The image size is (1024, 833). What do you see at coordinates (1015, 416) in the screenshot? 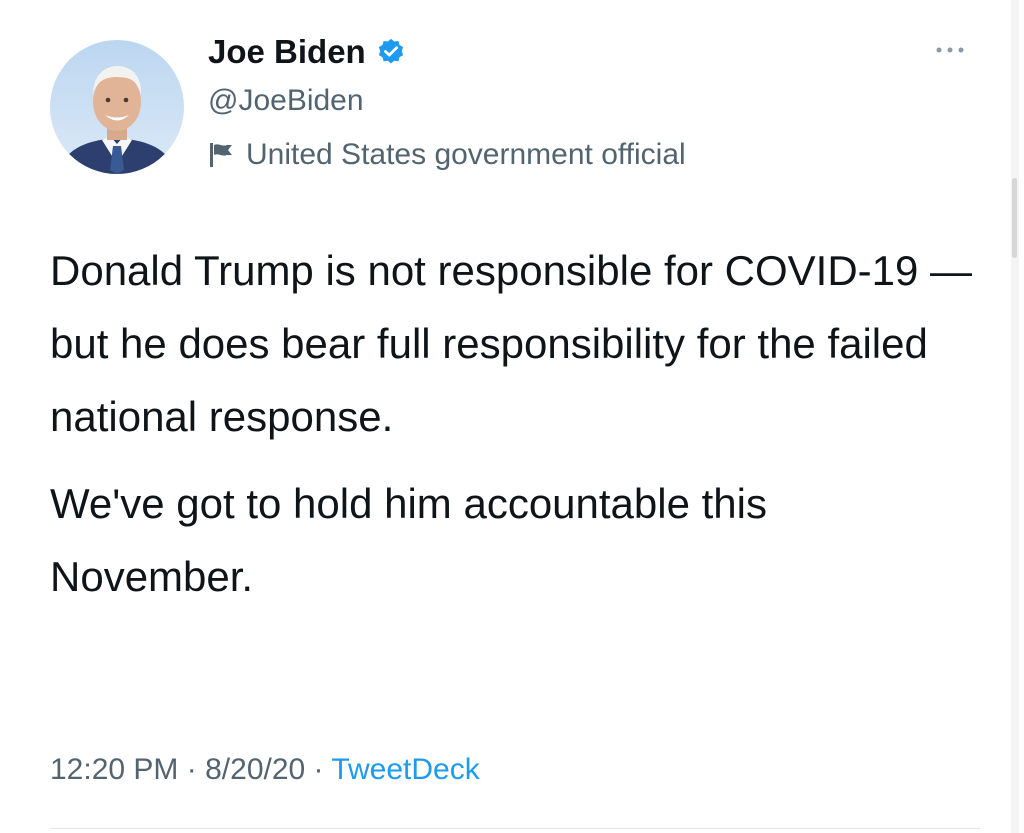
I see `scrollbar` at bounding box center [1015, 416].